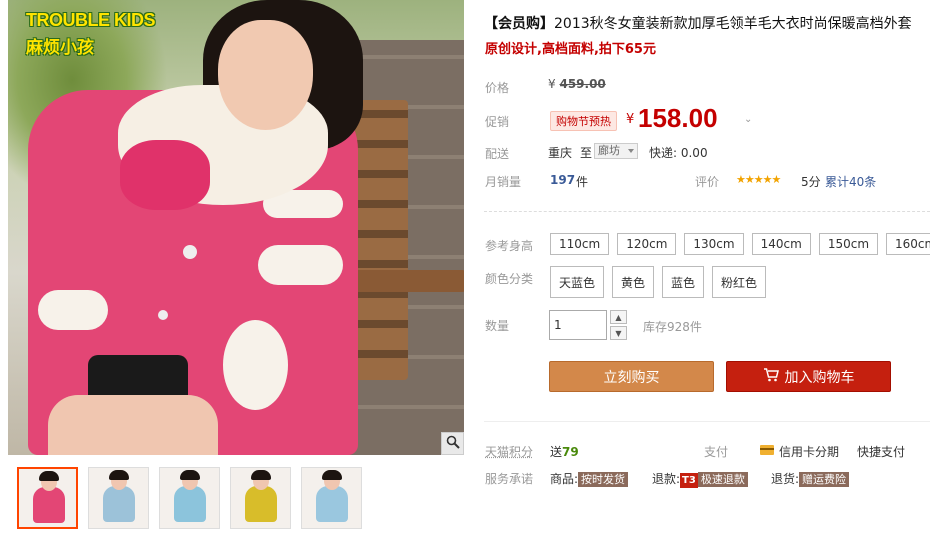  Describe the element at coordinates (631, 376) in the screenshot. I see `buy-now-button: 立刻购买` at that location.